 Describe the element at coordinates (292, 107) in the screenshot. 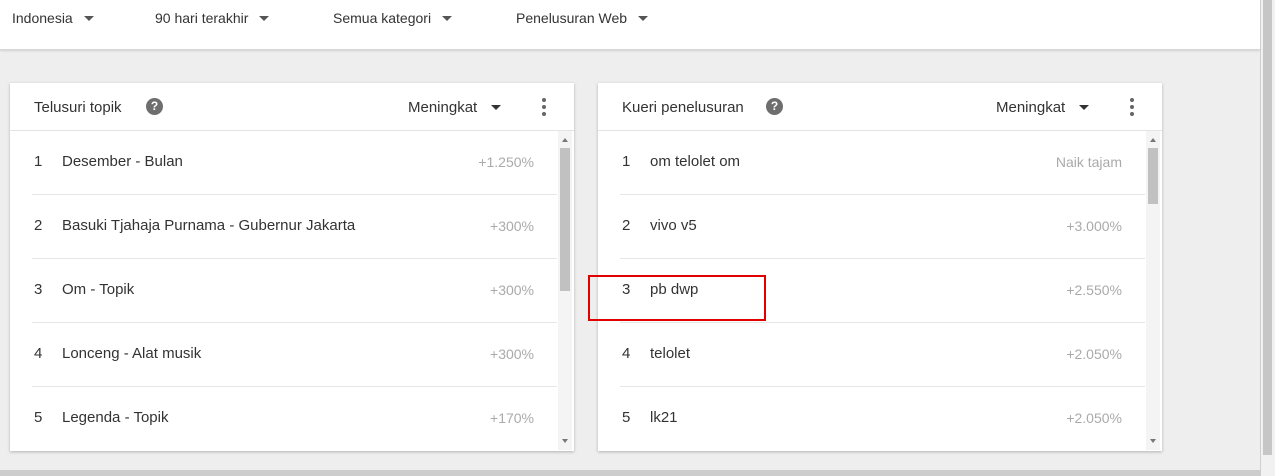

I see `topics-card-header: Telusuri topik ? Meningkat` at that location.